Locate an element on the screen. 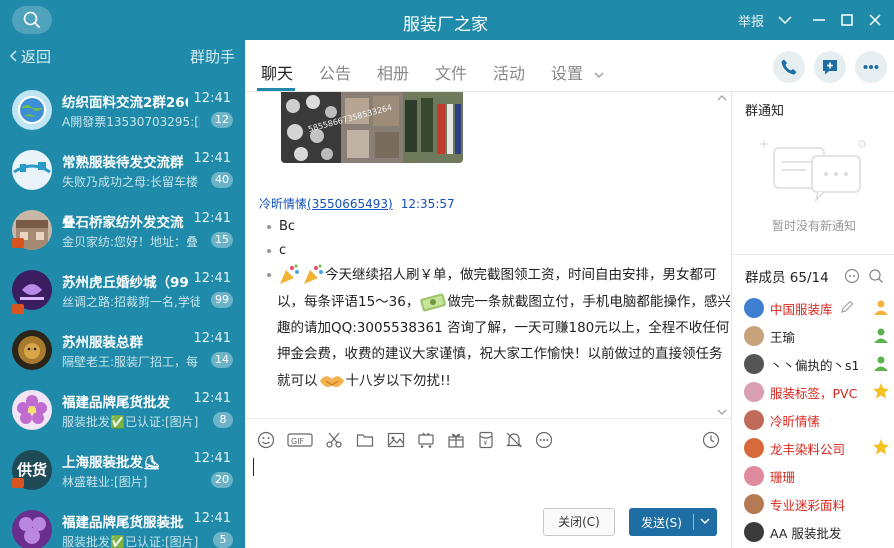 This screenshot has height=548, width=894. session-item: 苏州服装总群 12:41 隔壁老王:服装厂招工，每 14 is located at coordinates (122, 350).